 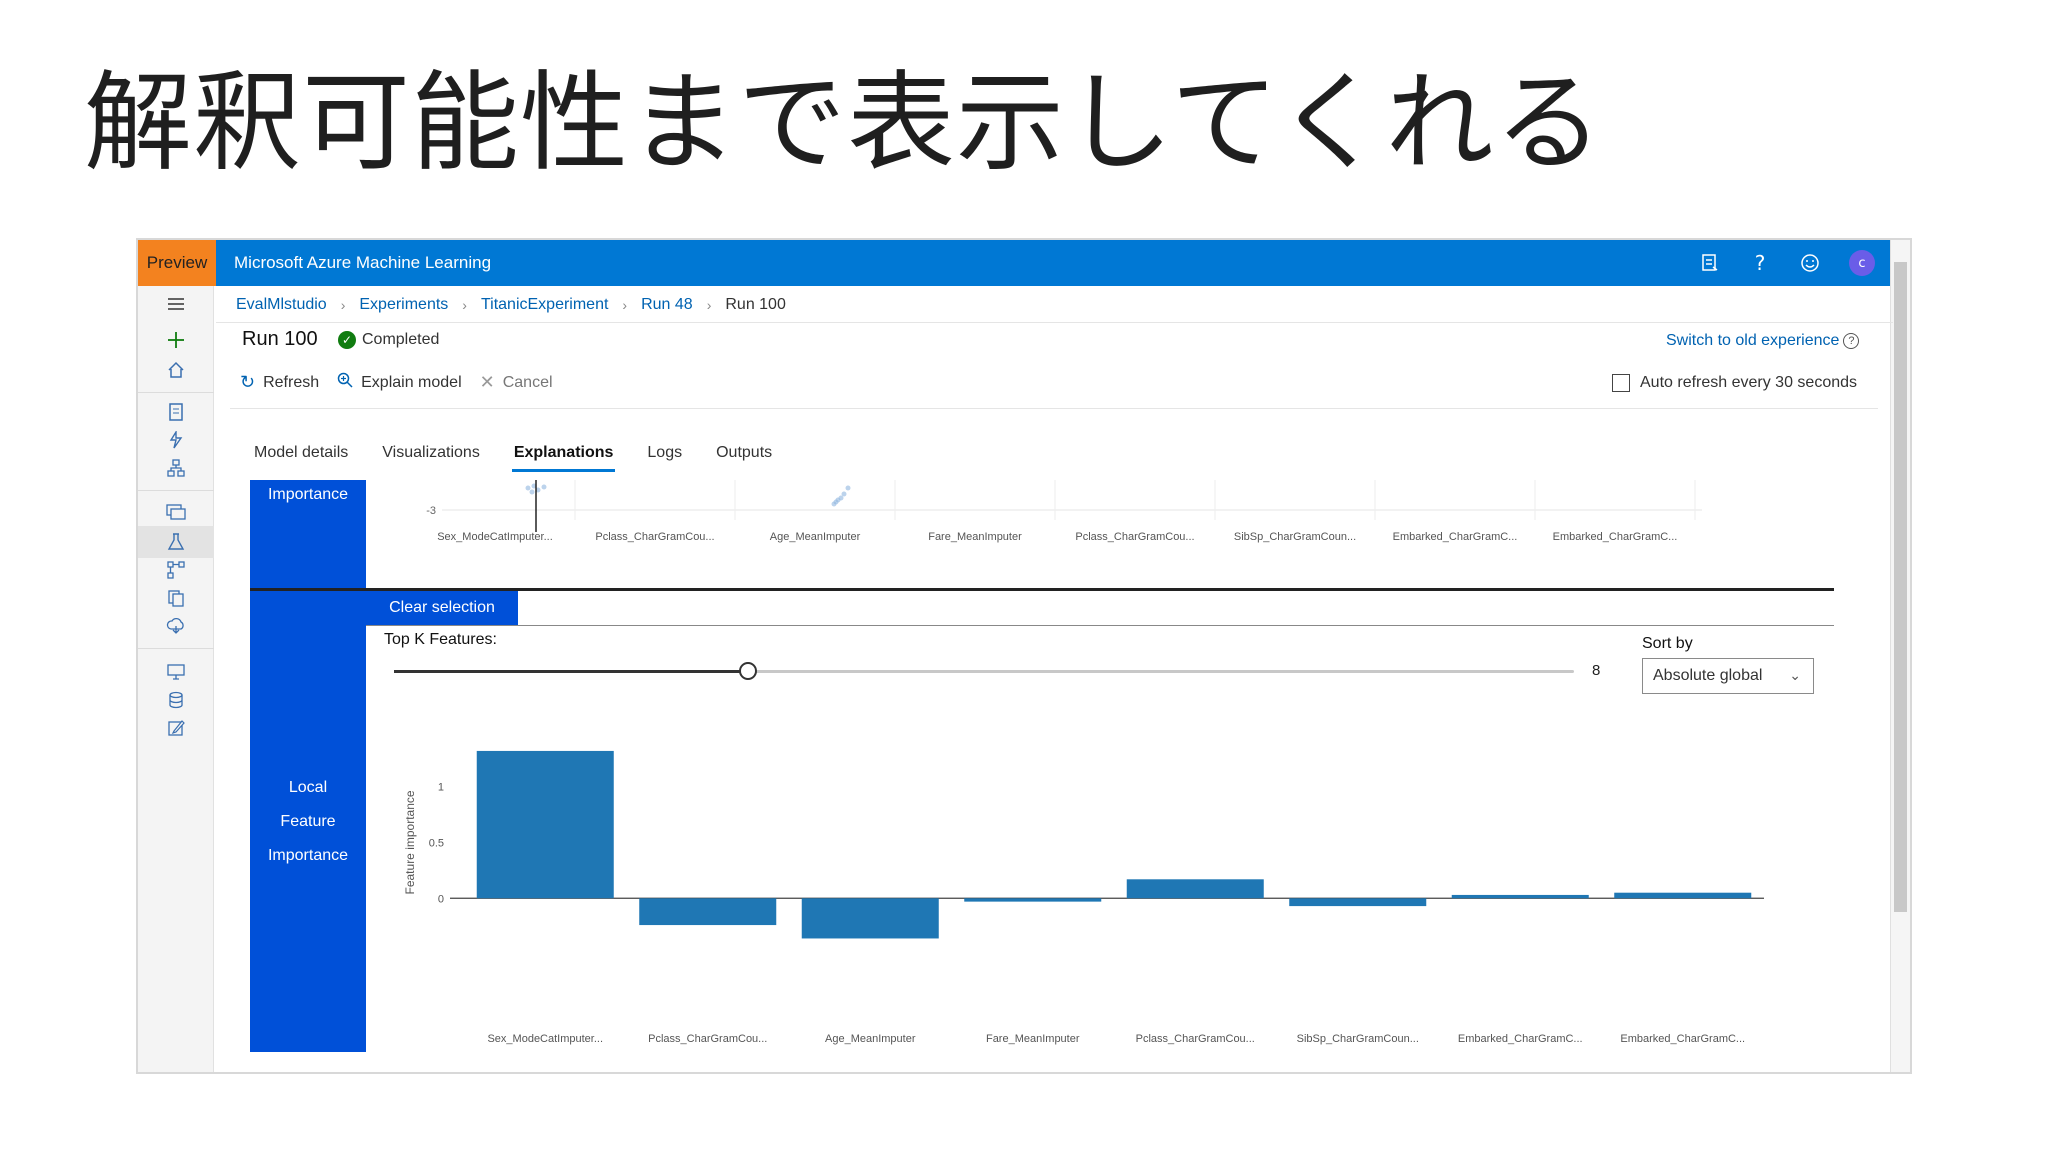 I want to click on local-label-line-2: Feature, so click(x=308, y=821).